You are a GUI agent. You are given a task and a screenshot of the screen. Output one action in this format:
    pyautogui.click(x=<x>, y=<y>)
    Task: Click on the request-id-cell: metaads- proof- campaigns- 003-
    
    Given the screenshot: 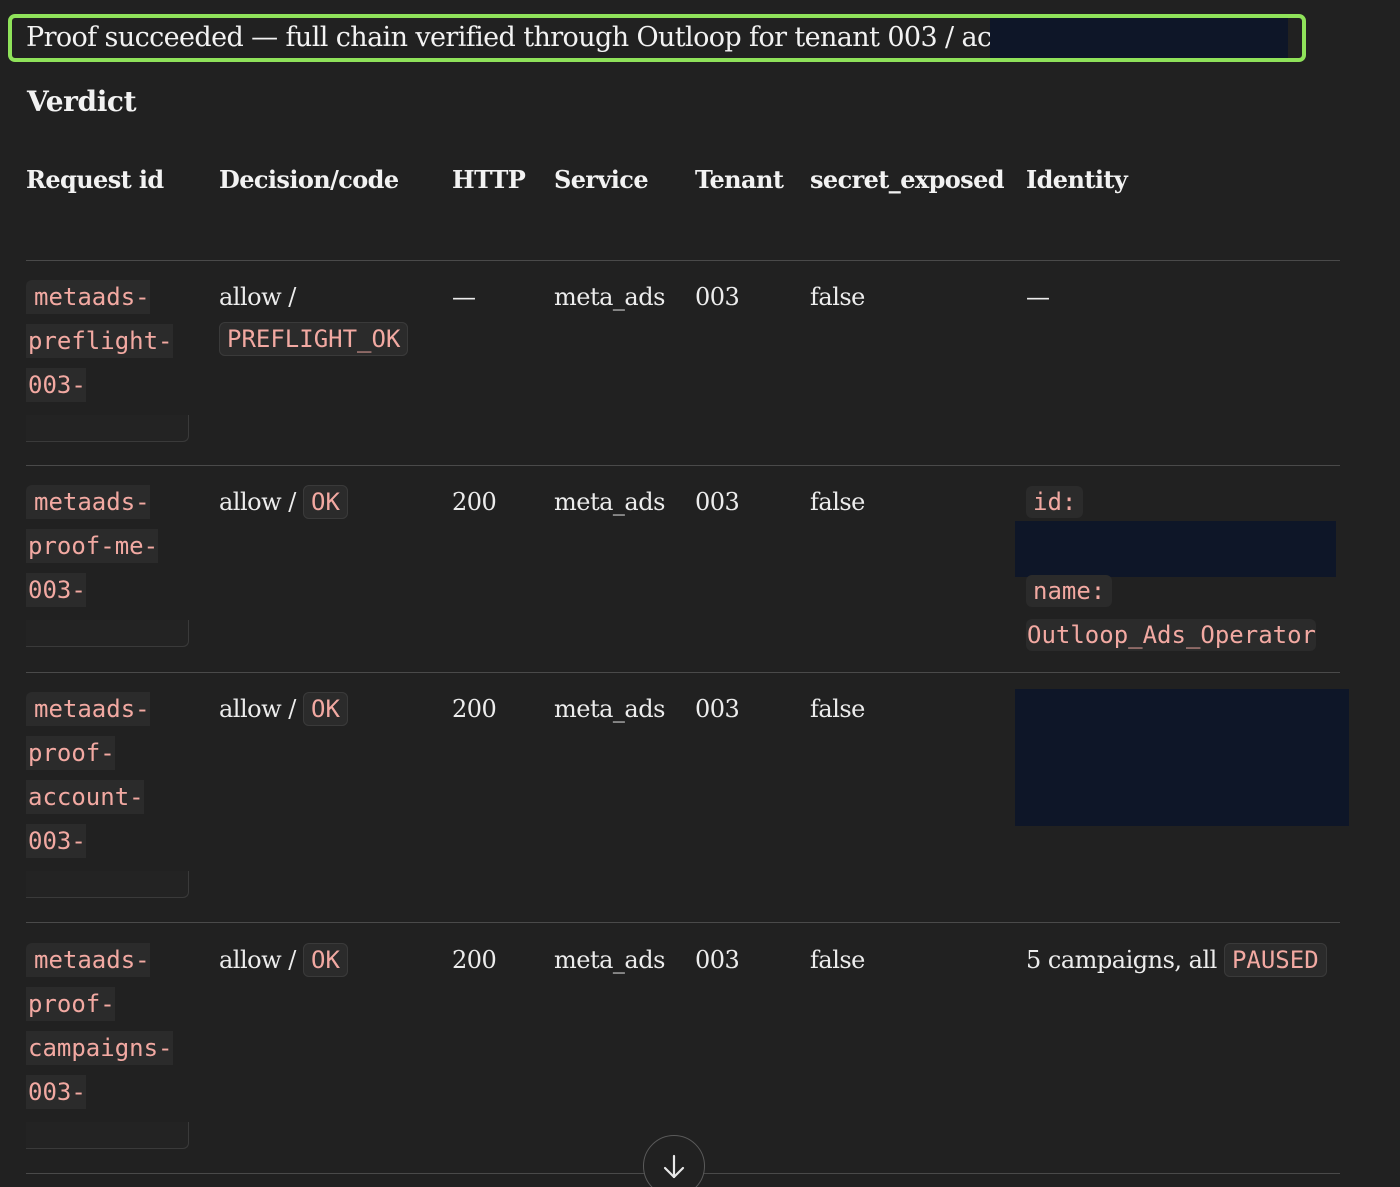 What is the action you would take?
    pyautogui.click(x=108, y=1043)
    